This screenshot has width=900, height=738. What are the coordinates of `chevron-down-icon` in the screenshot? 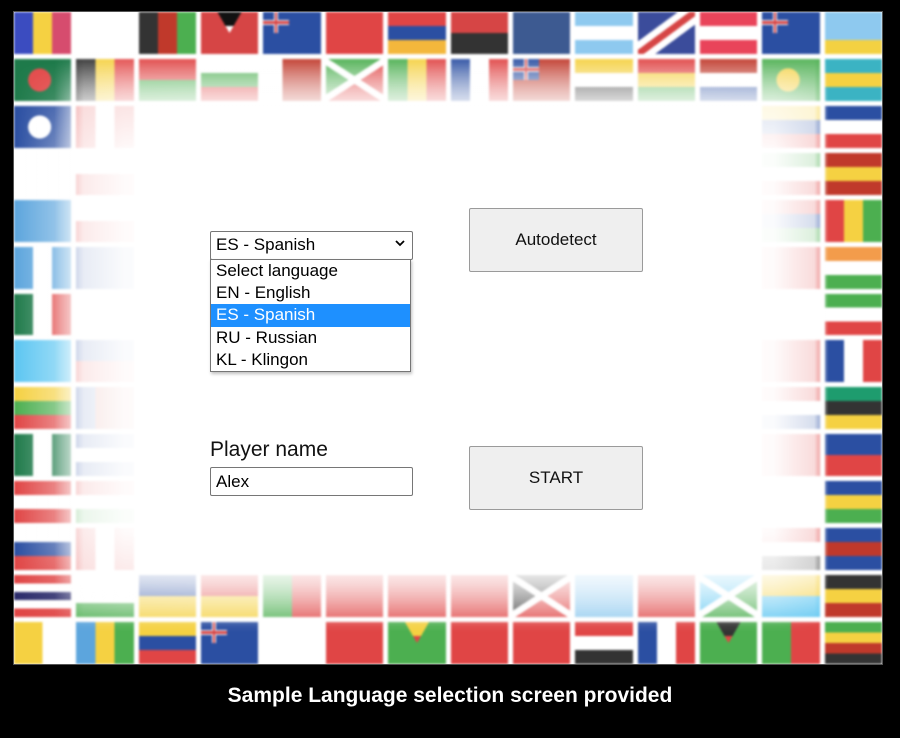 It's located at (400, 243).